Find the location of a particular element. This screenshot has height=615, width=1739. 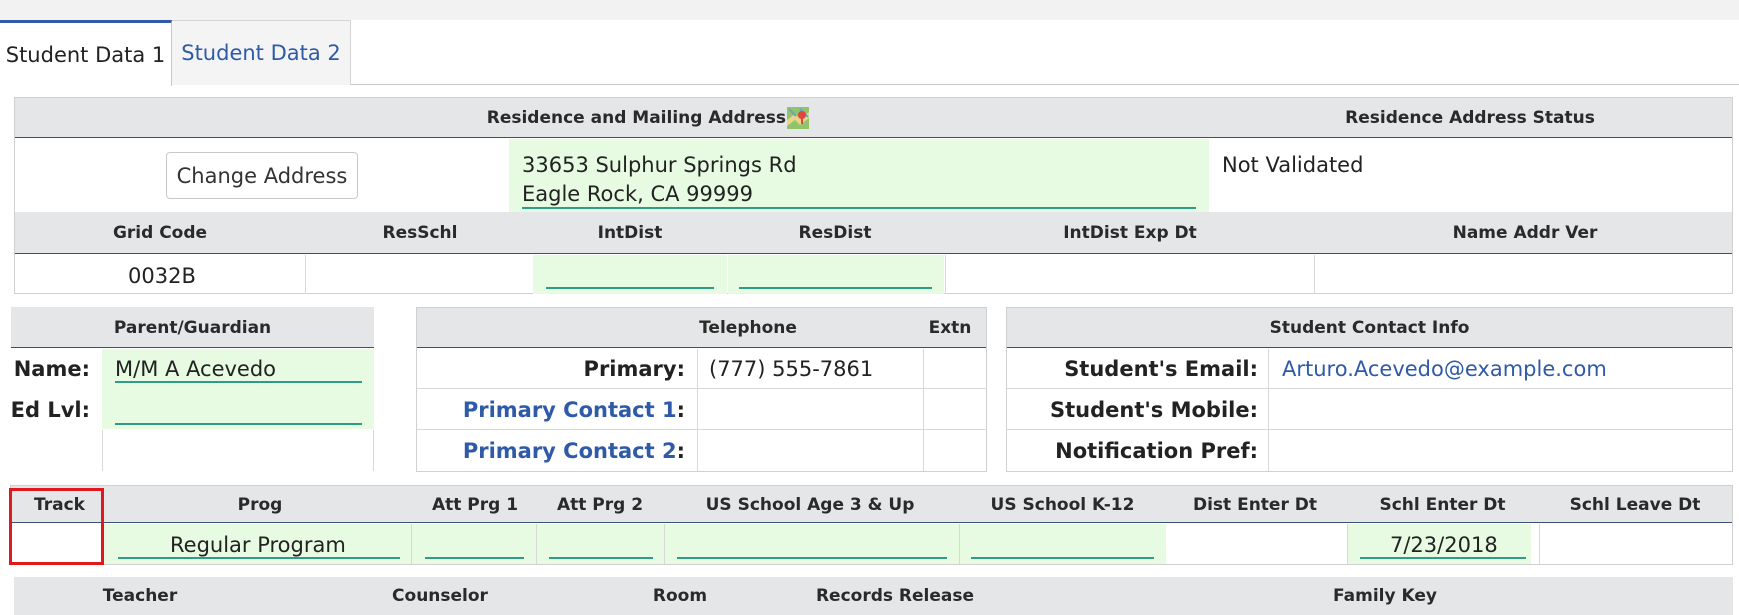

address-line-2: Eagle Rock, CA 99999 is located at coordinates (637, 194).